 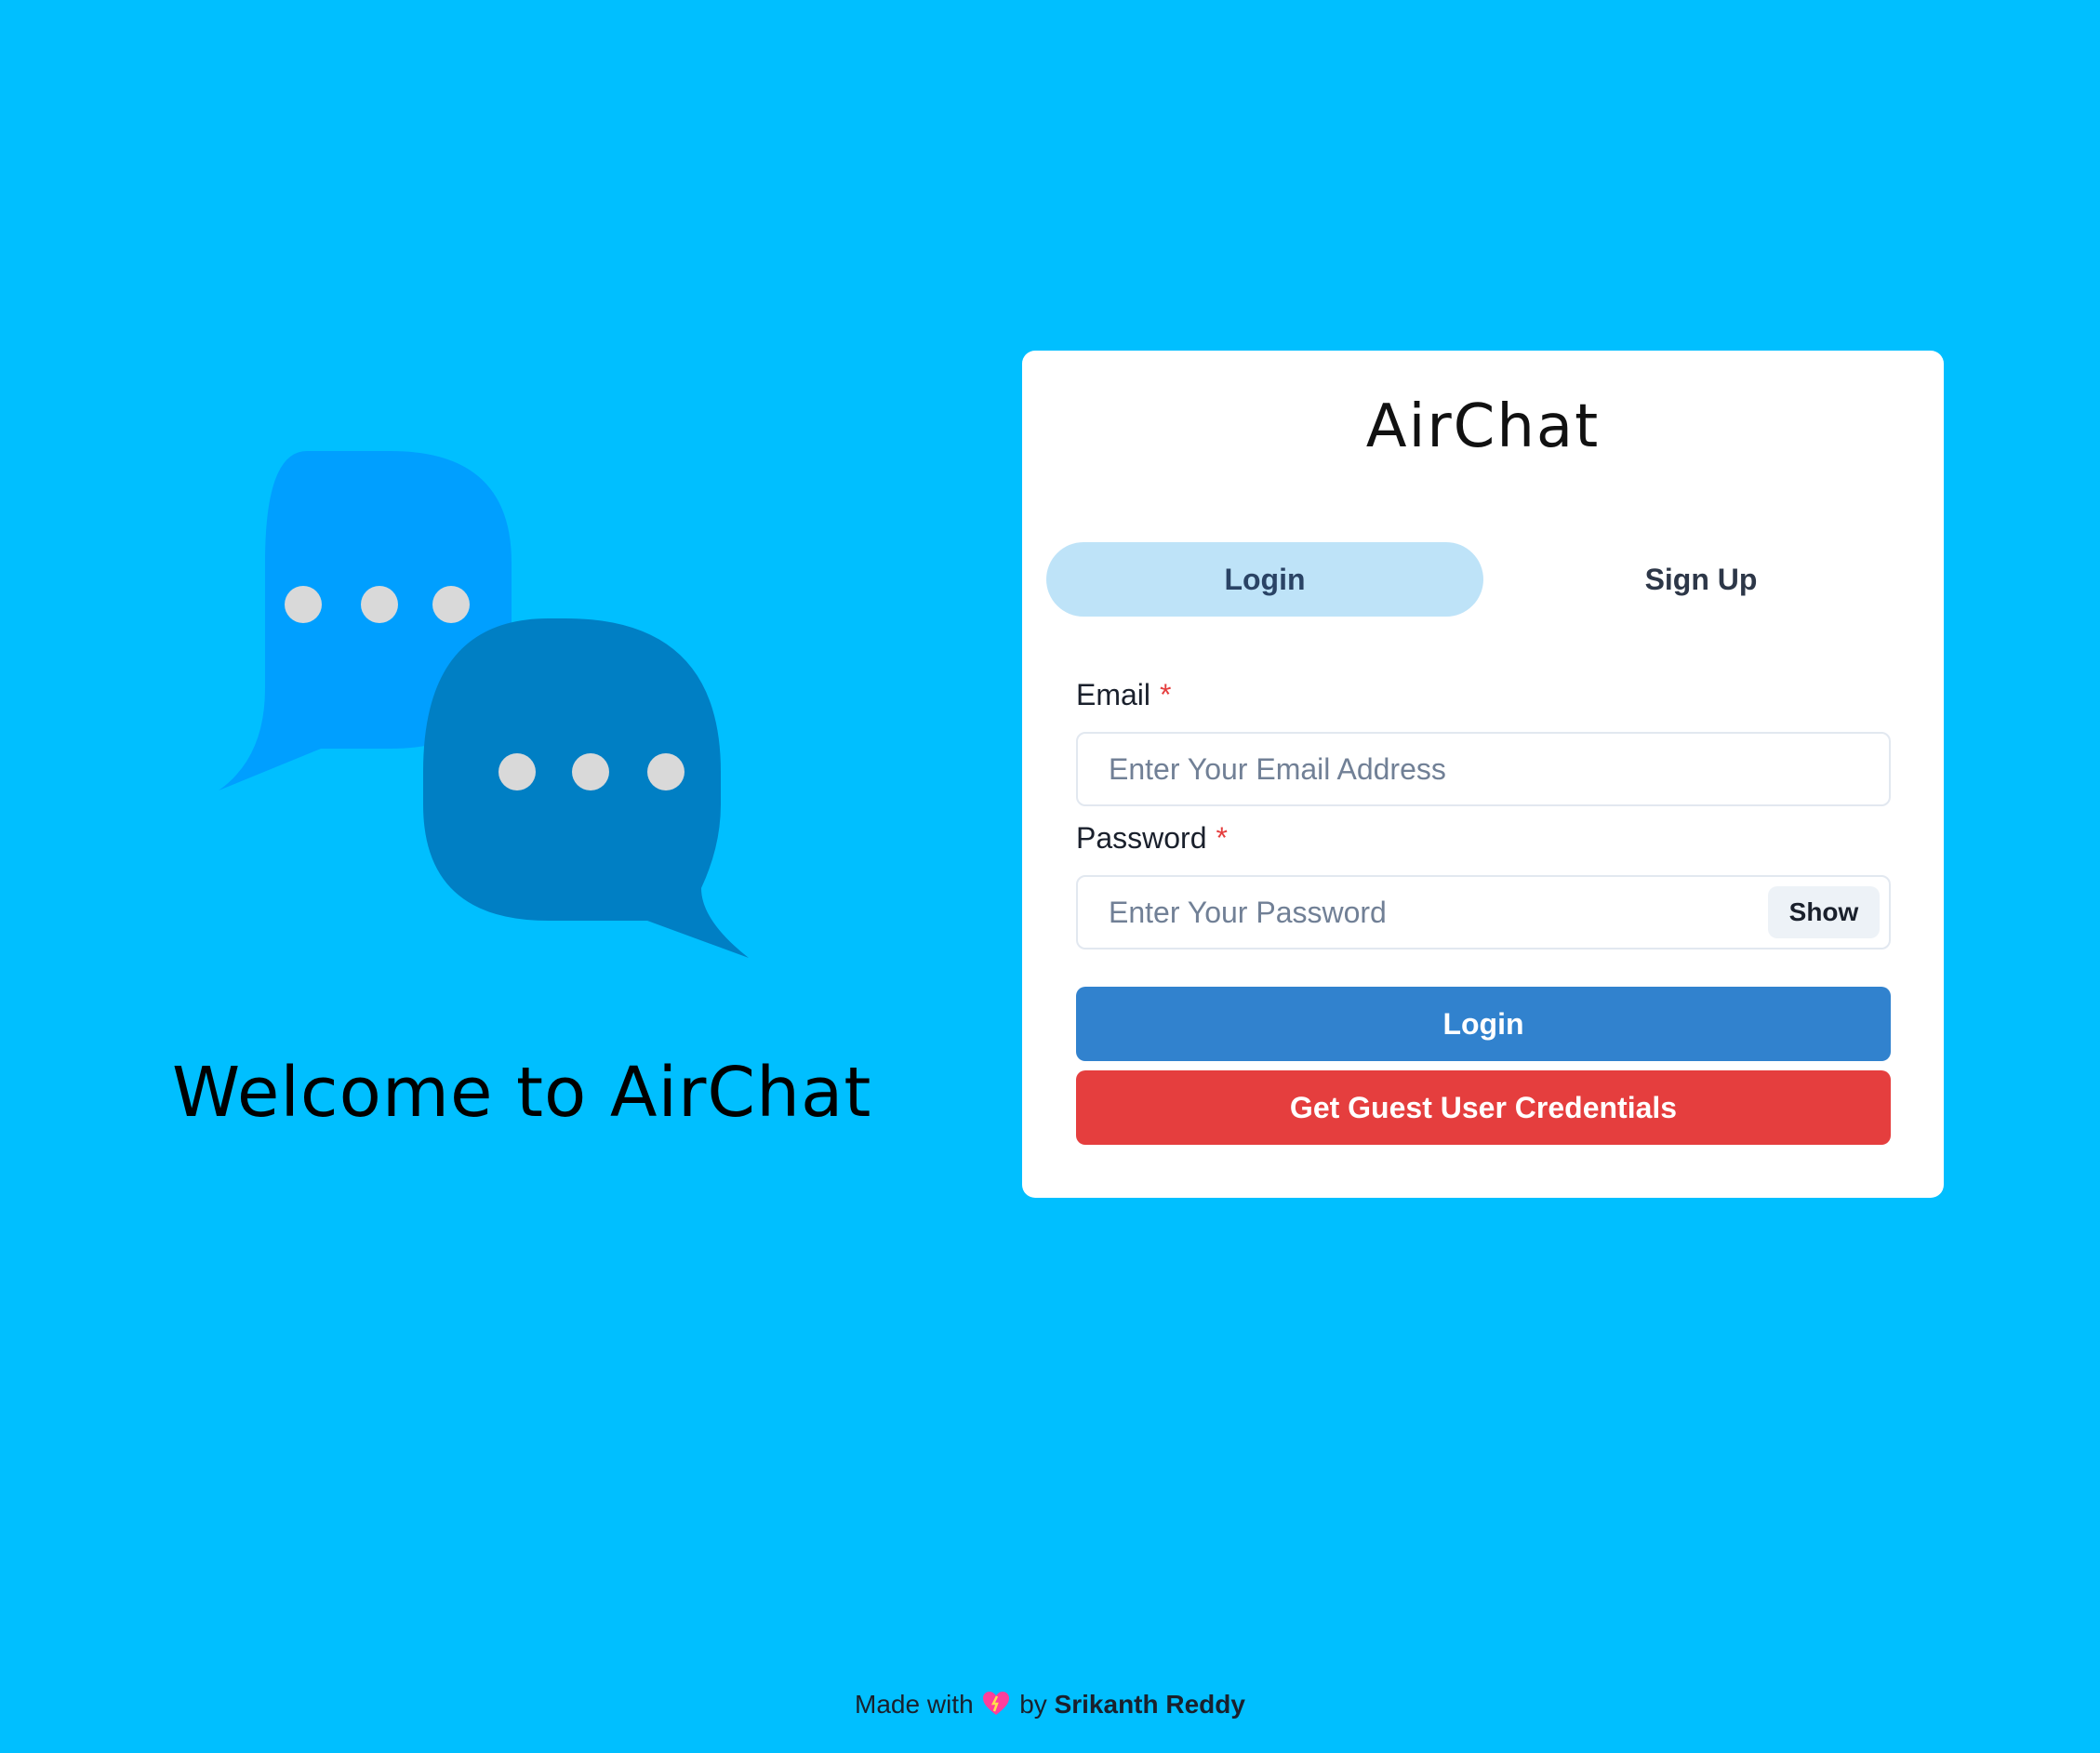 What do you see at coordinates (1050, 1704) in the screenshot?
I see `footer: Made with by Srikanth Reddy` at bounding box center [1050, 1704].